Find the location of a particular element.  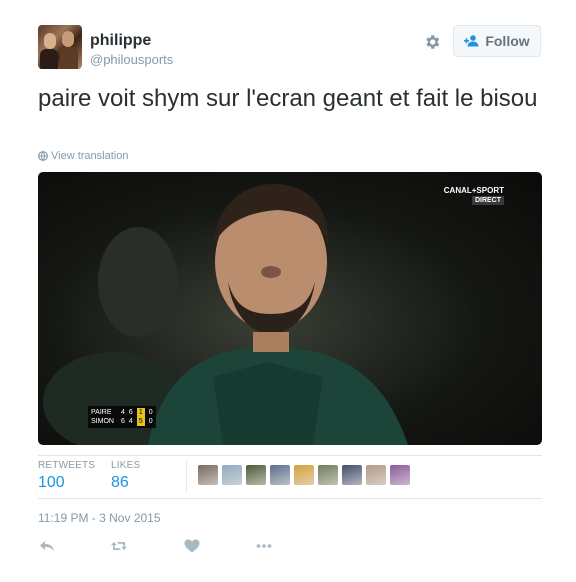

retweet-icon is located at coordinates (119, 546).